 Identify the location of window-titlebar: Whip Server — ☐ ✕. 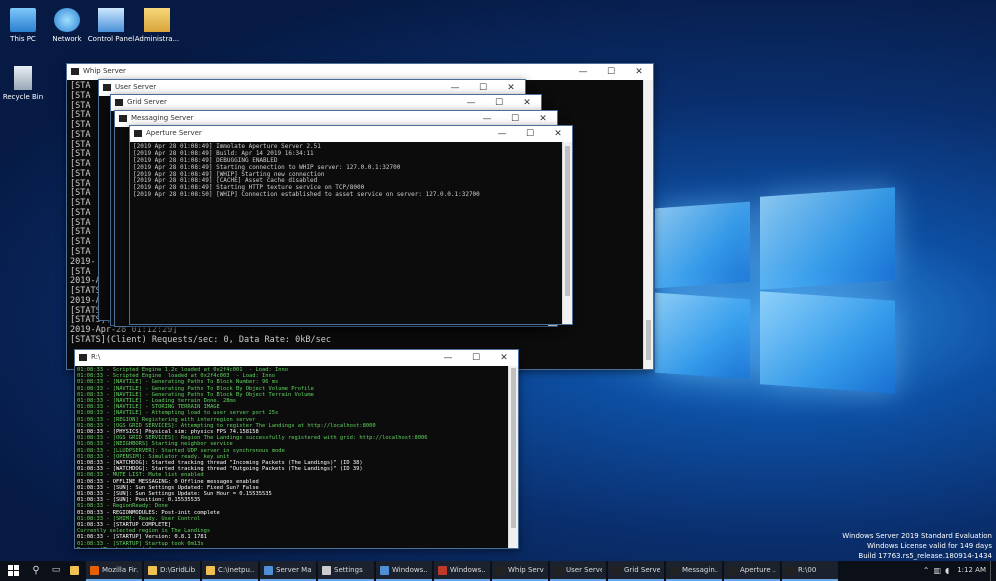
(360, 72).